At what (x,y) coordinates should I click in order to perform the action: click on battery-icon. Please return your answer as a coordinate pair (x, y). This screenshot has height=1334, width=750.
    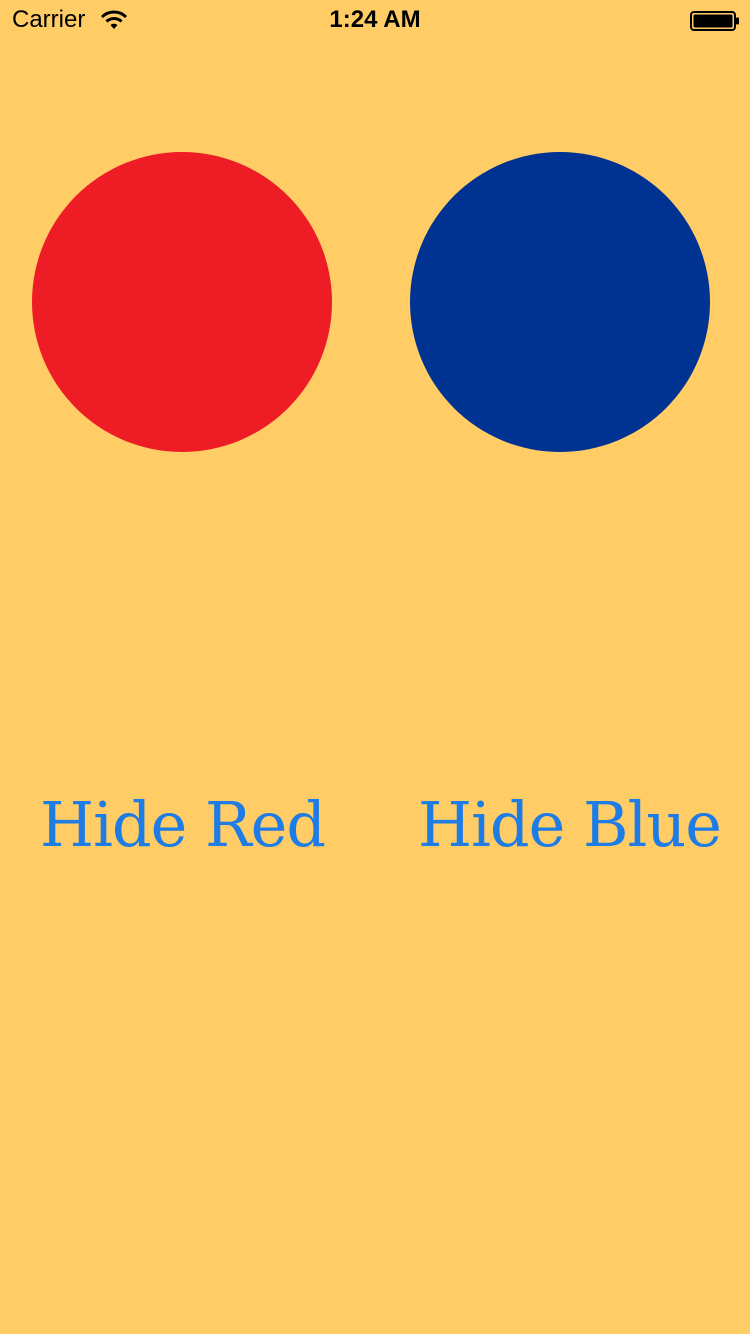
    Looking at the image, I should click on (714, 21).